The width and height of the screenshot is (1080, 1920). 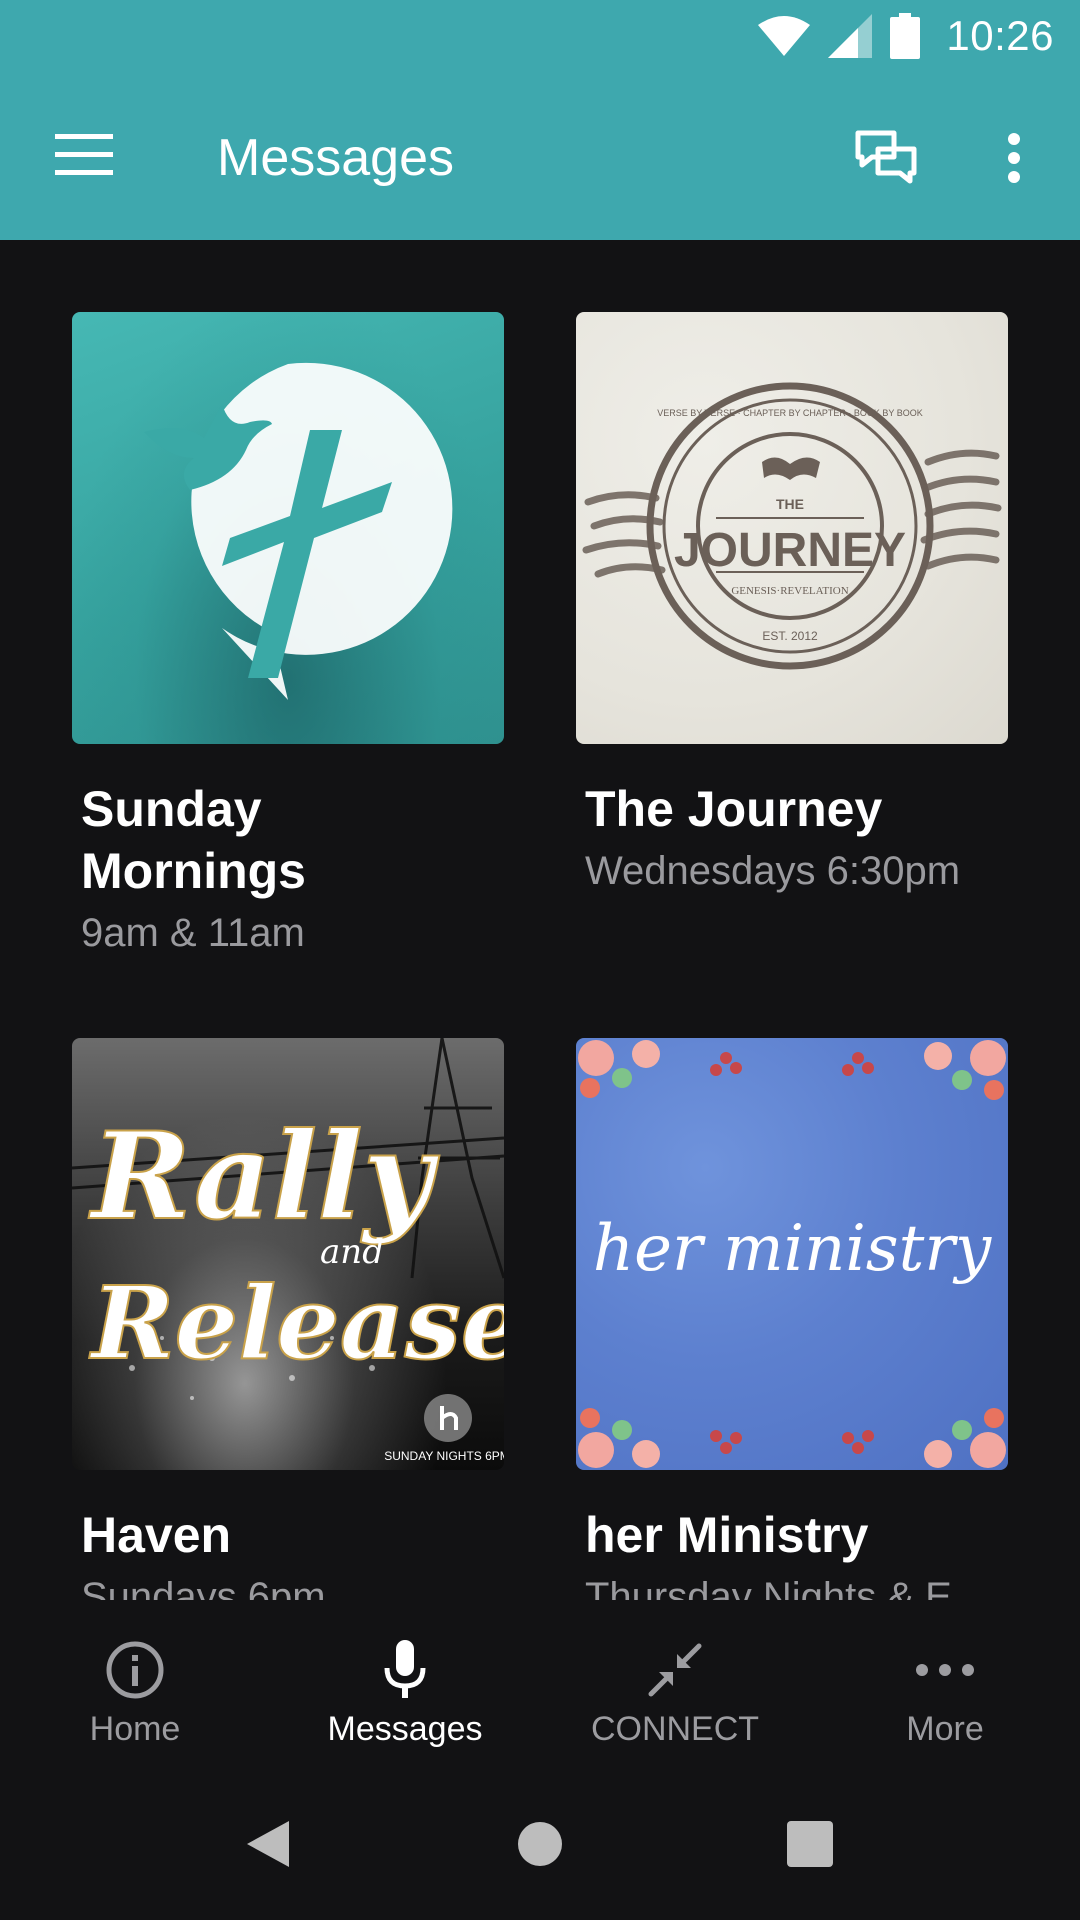 I want to click on rally-and-release-art: Rally and Release SUNDAY NIGHTS 6PM, so click(x=288, y=1250).